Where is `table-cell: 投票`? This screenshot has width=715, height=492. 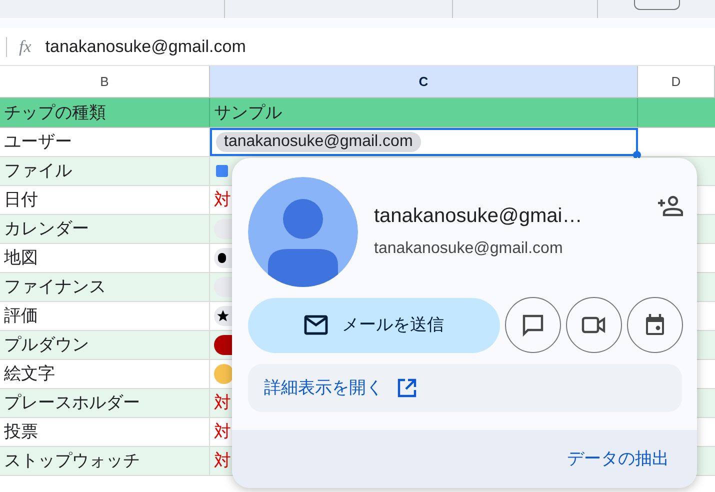
table-cell: 投票 is located at coordinates (105, 432).